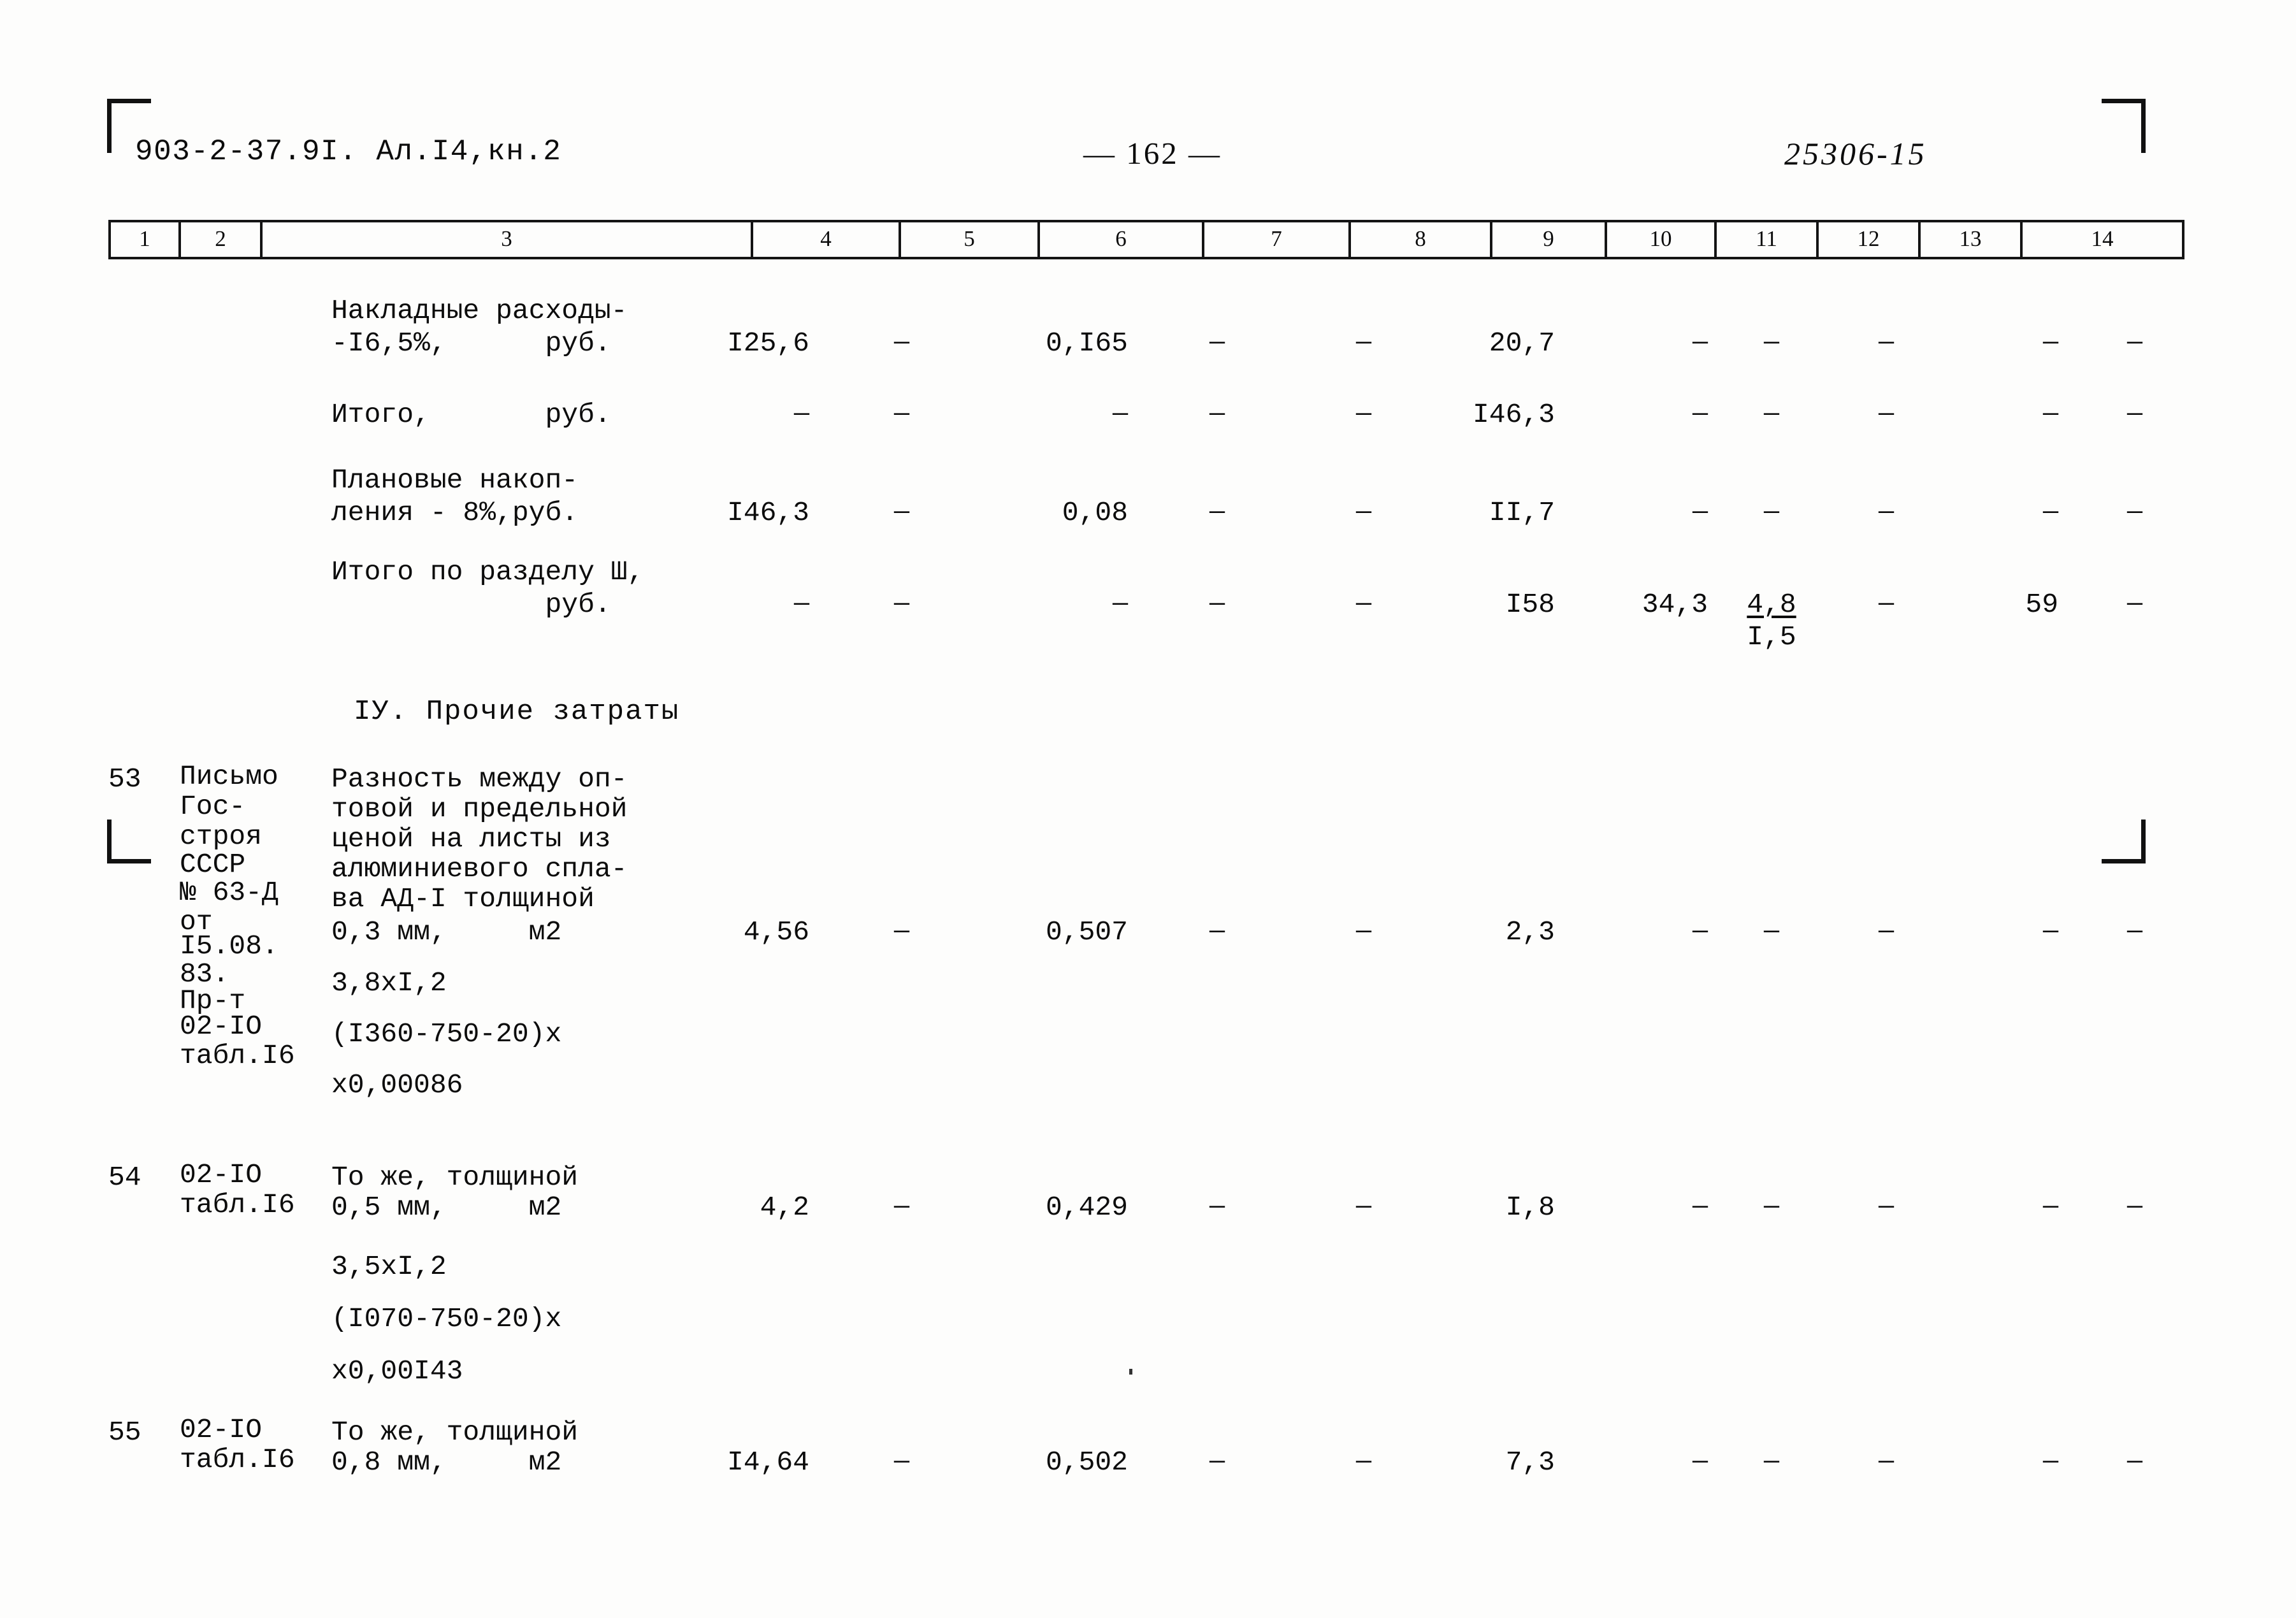 This screenshot has height=1618, width=2296. I want to click on cell-col6: 0,507, so click(1086, 932).